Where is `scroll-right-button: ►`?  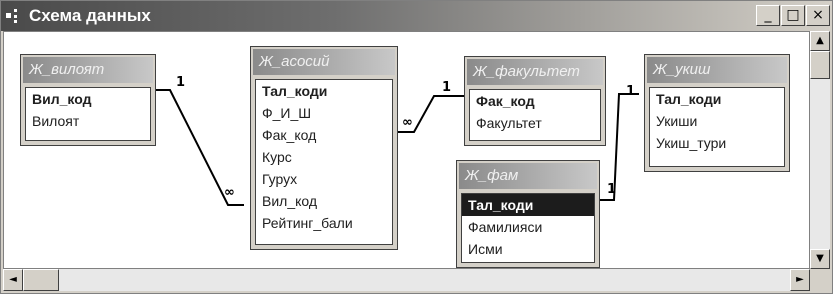
scroll-right-button: ► is located at coordinates (800, 280).